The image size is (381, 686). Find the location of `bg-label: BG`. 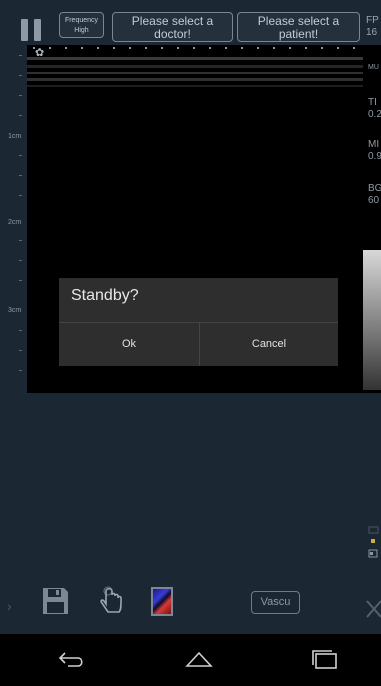

bg-label: BG is located at coordinates (374, 188).